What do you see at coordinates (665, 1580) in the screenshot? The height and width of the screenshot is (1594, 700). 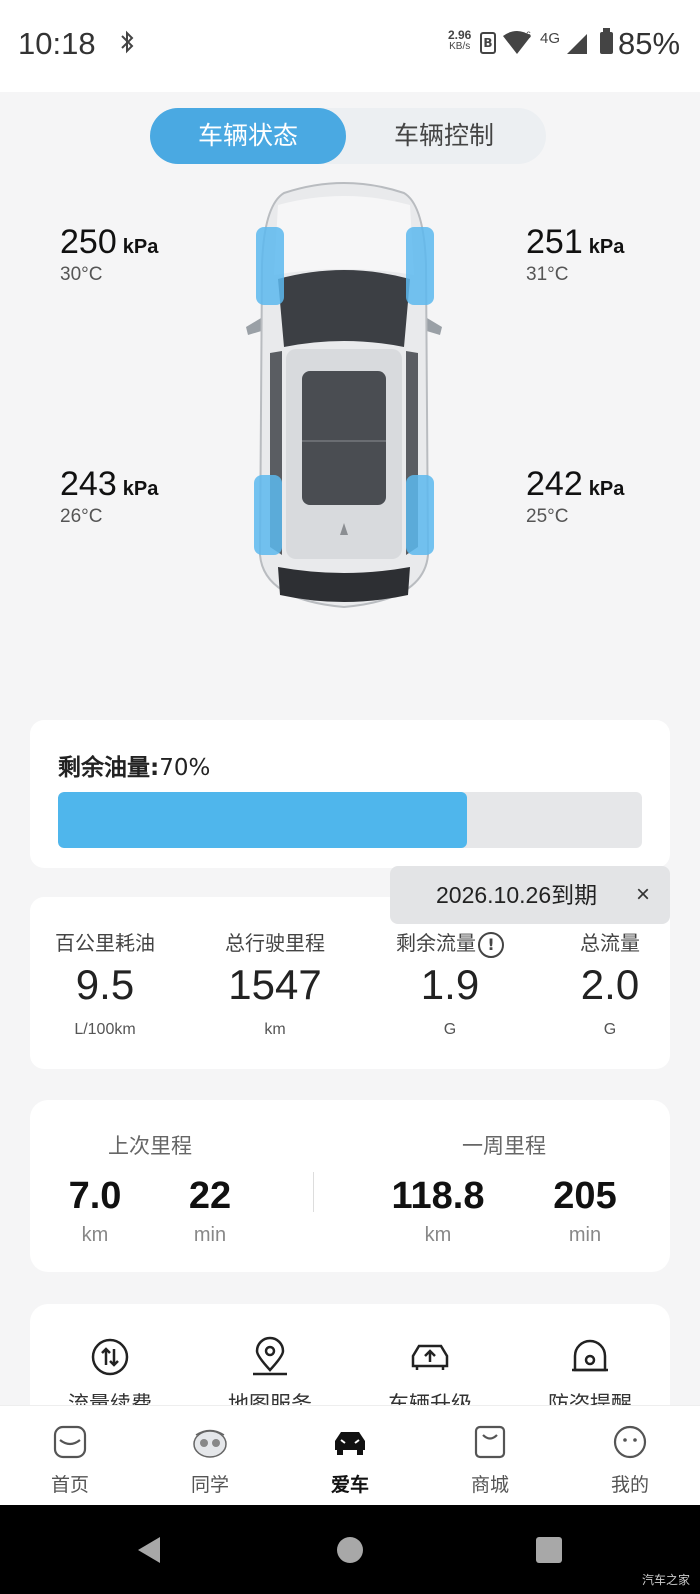 I see `watermark: 汽车之家` at bounding box center [665, 1580].